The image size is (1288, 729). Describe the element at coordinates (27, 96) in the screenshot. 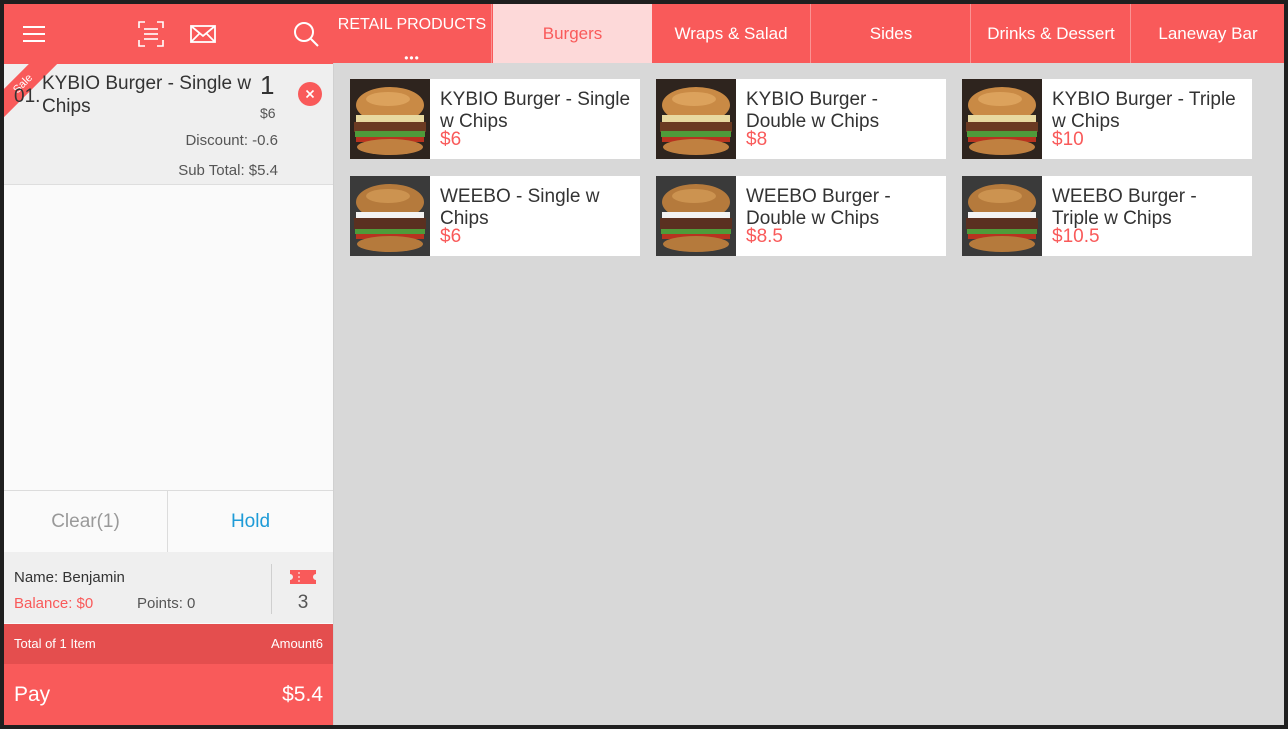

I see `item-index: 01.` at that location.